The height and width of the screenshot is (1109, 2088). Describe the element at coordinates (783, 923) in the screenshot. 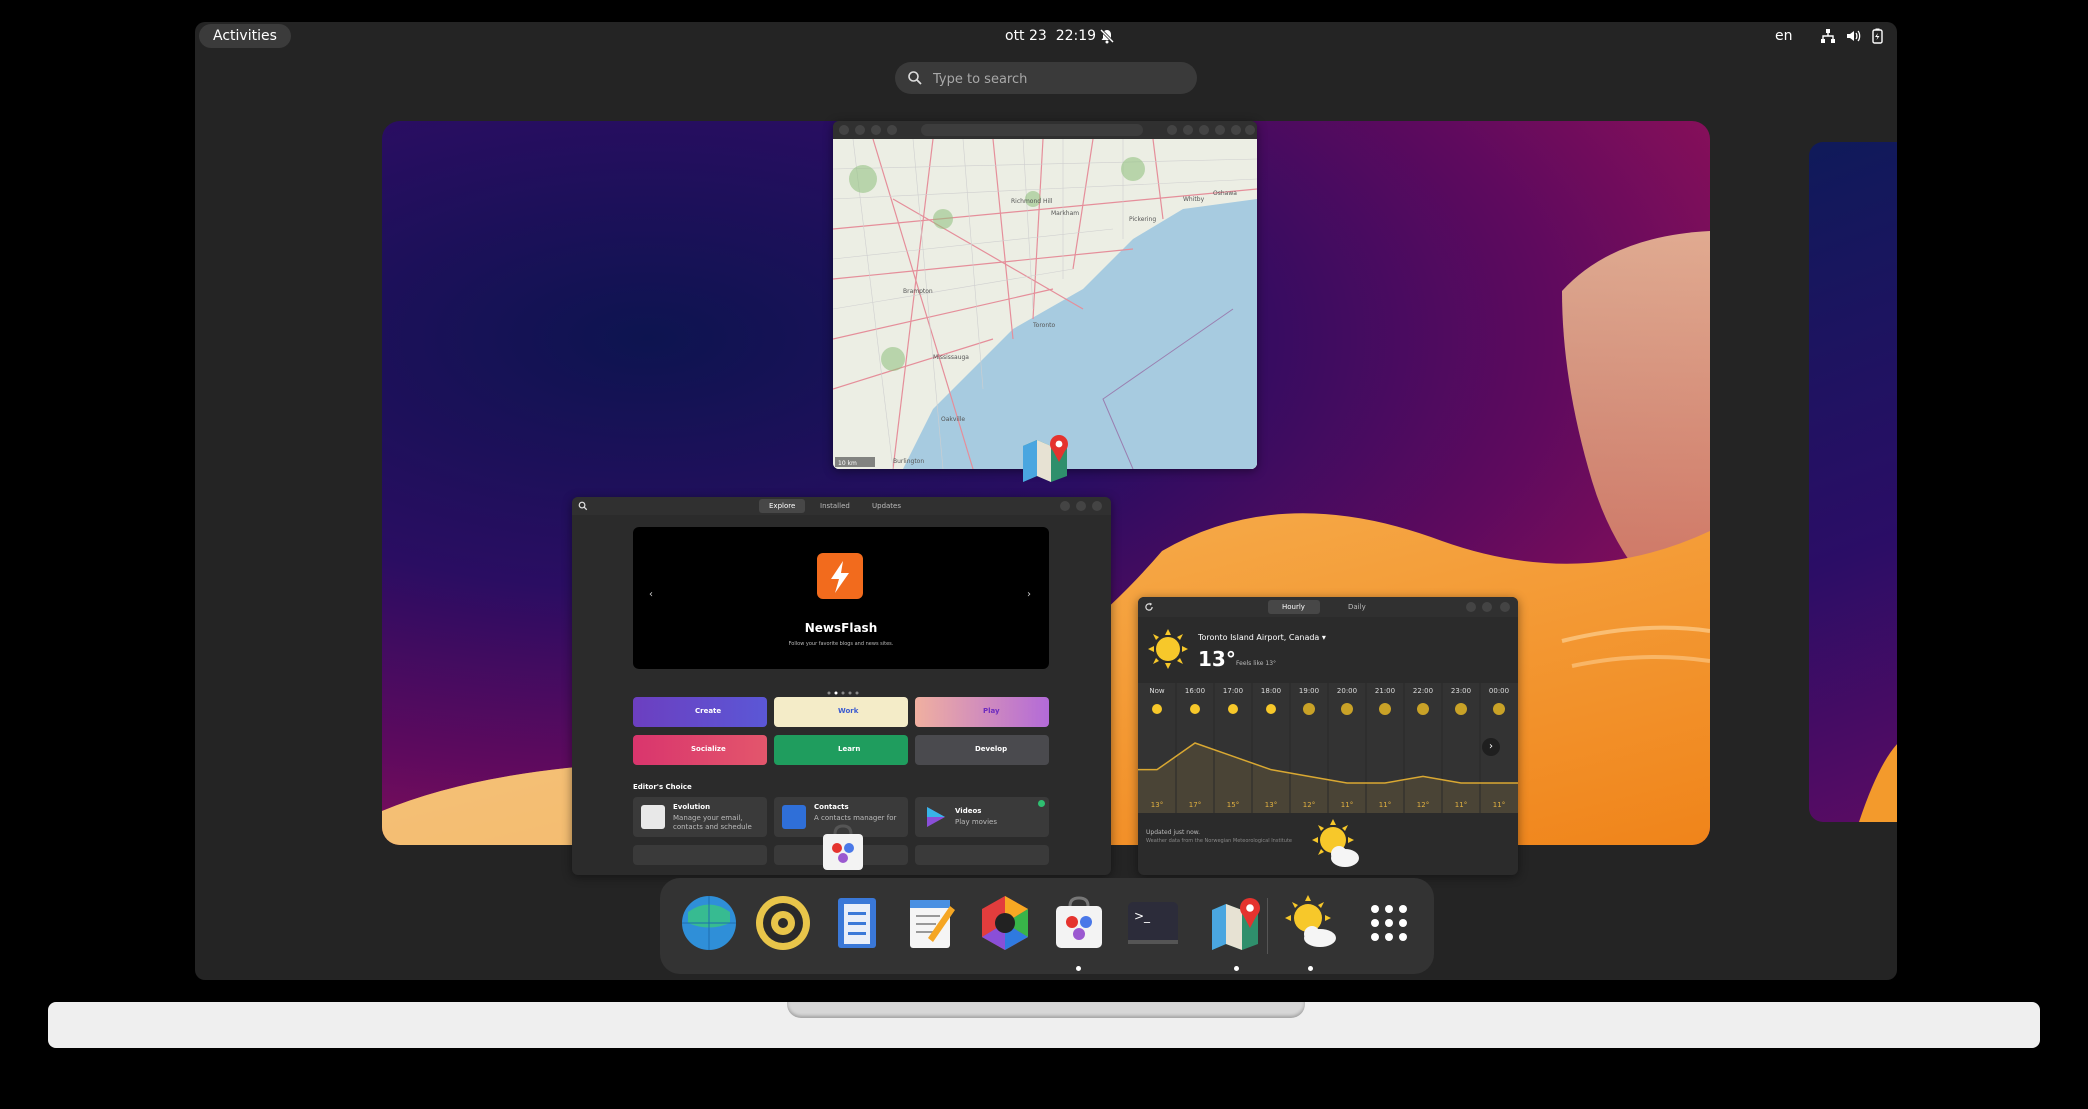

I see `rhythmbox-icon` at that location.